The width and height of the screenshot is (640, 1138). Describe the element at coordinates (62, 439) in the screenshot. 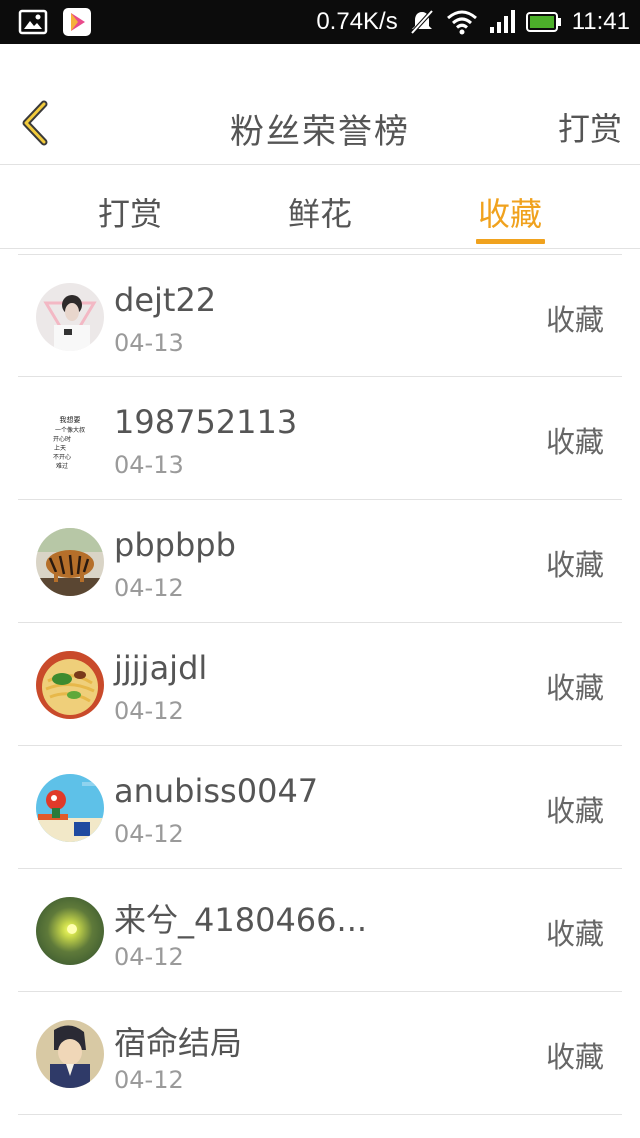

I see `avatar-text: 开心时` at that location.